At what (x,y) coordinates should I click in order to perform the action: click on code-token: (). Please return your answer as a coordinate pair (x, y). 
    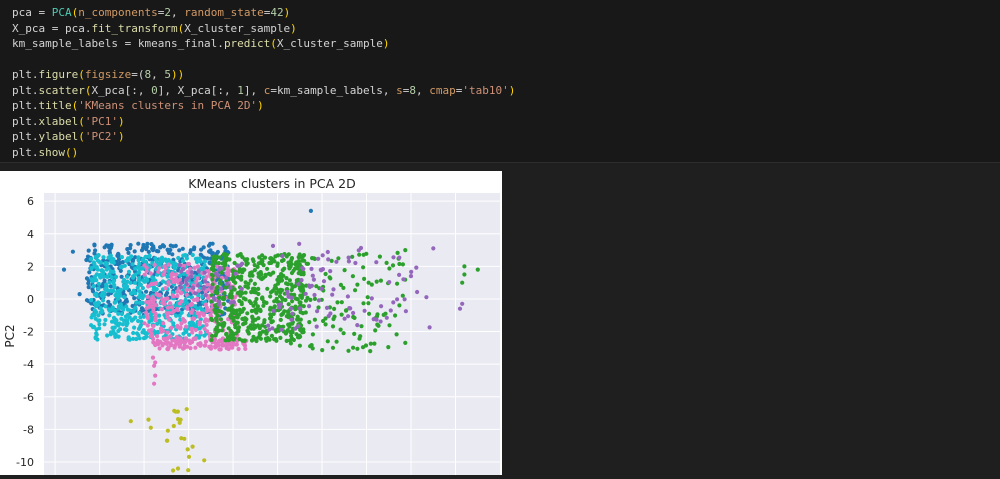
    Looking at the image, I should click on (72, 152).